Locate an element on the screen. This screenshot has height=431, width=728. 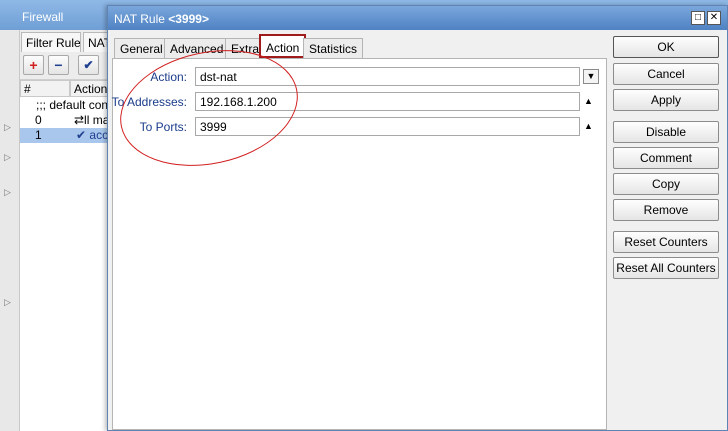
action-label: Action: is located at coordinates (168, 77).